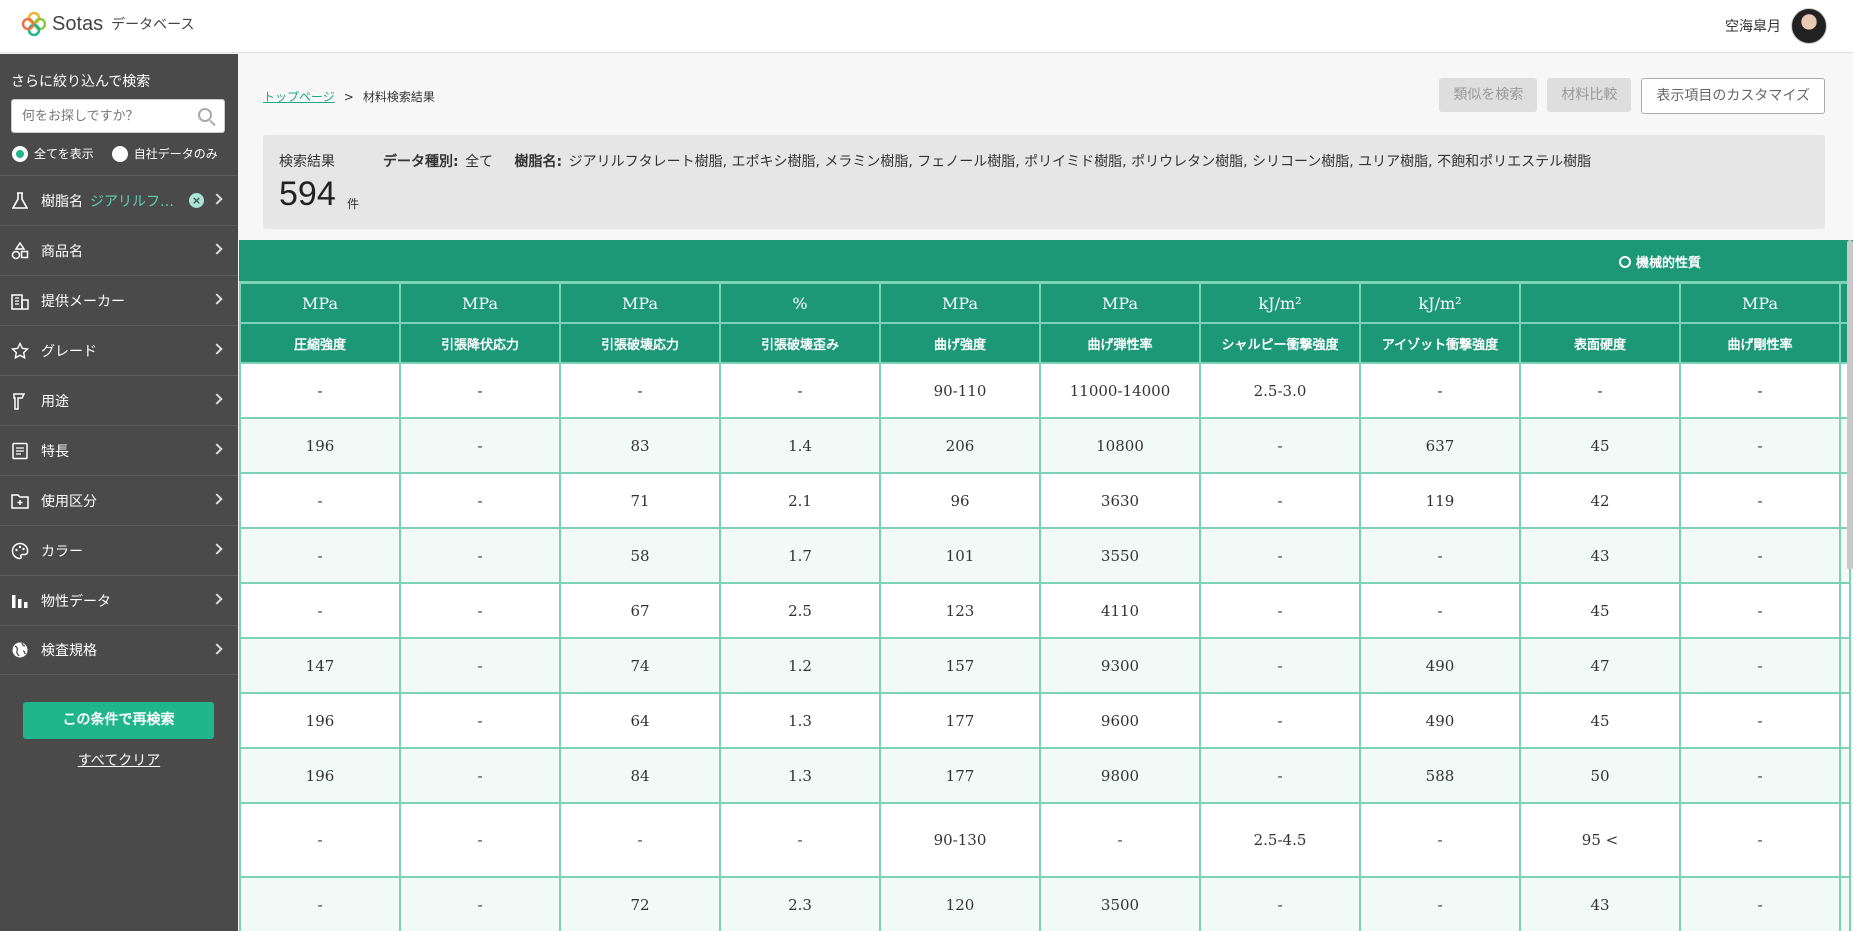 The width and height of the screenshot is (1853, 931). I want to click on table-row: 196-64 1.3 177 9600-490 45-, so click(1045, 720).